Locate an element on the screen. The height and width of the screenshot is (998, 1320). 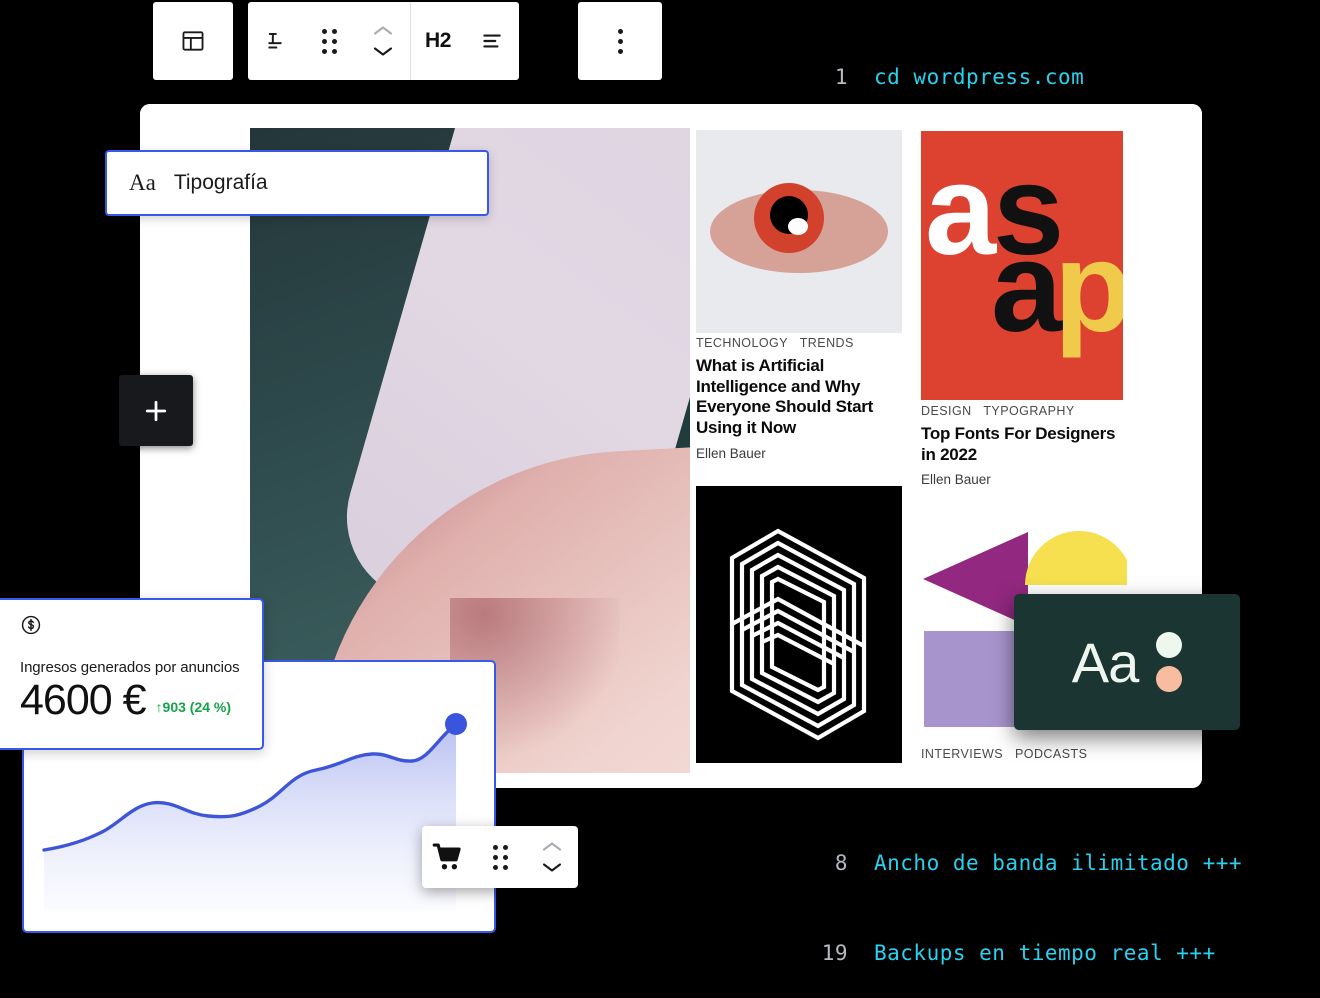
toolbar-group-block is located at coordinates (329, 41).